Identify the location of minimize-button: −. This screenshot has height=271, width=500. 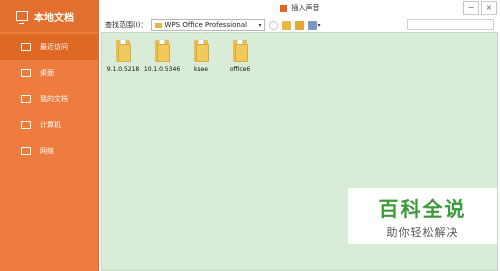
(471, 8).